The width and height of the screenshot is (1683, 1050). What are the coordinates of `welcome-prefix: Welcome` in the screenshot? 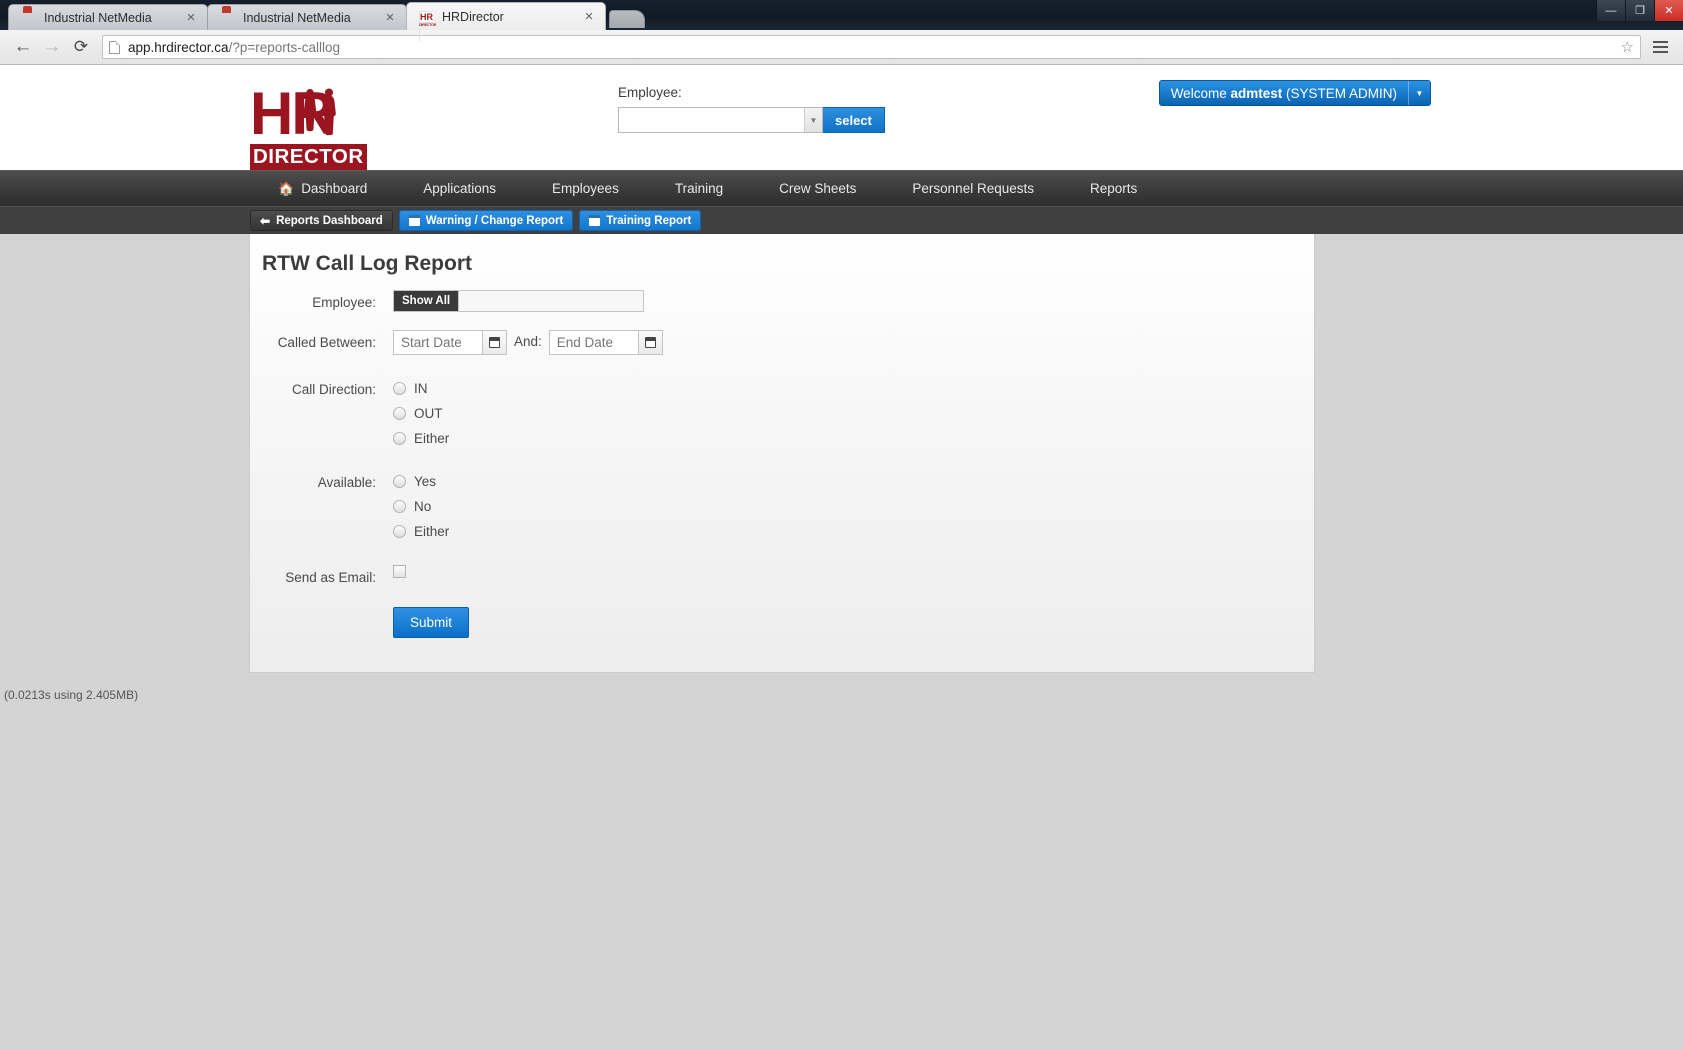 It's located at (1200, 93).